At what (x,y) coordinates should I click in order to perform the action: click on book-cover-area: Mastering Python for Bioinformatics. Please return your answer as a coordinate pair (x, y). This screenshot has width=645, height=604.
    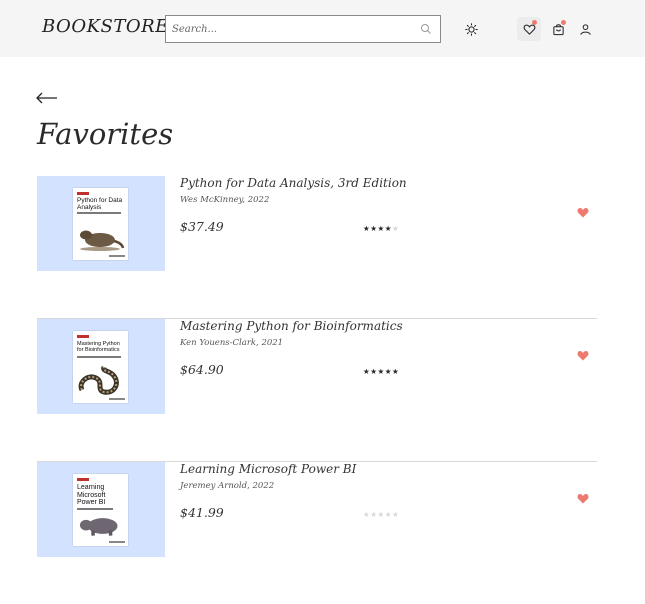
    Looking at the image, I should click on (101, 366).